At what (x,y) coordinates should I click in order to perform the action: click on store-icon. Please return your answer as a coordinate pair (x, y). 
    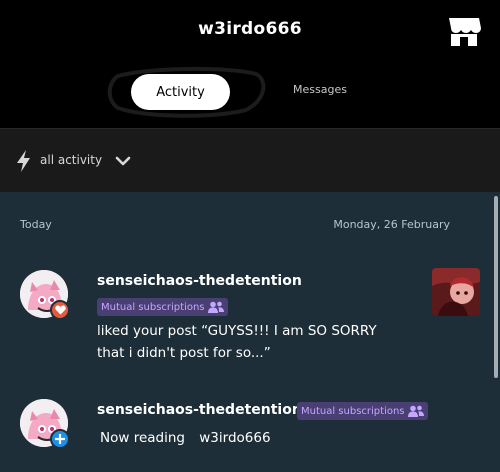
    Looking at the image, I should click on (464, 31).